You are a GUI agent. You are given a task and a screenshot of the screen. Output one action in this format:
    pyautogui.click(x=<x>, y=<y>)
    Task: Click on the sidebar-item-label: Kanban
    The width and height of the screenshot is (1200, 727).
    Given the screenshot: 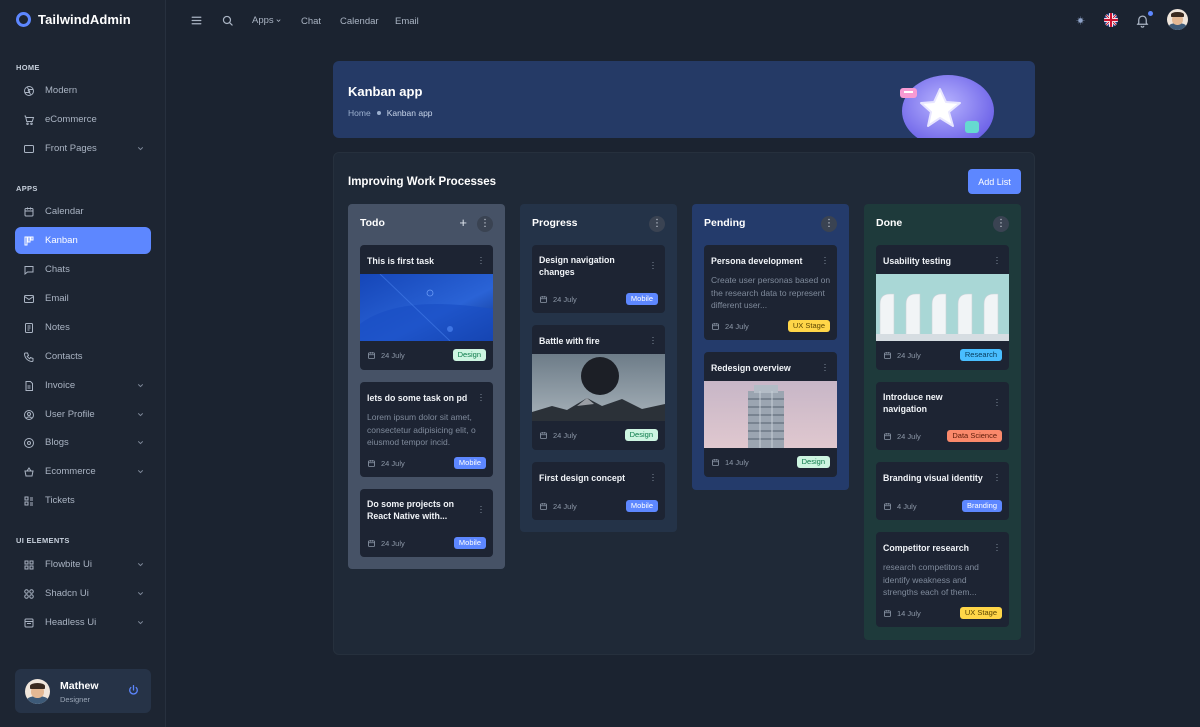 What is the action you would take?
    pyautogui.click(x=61, y=240)
    